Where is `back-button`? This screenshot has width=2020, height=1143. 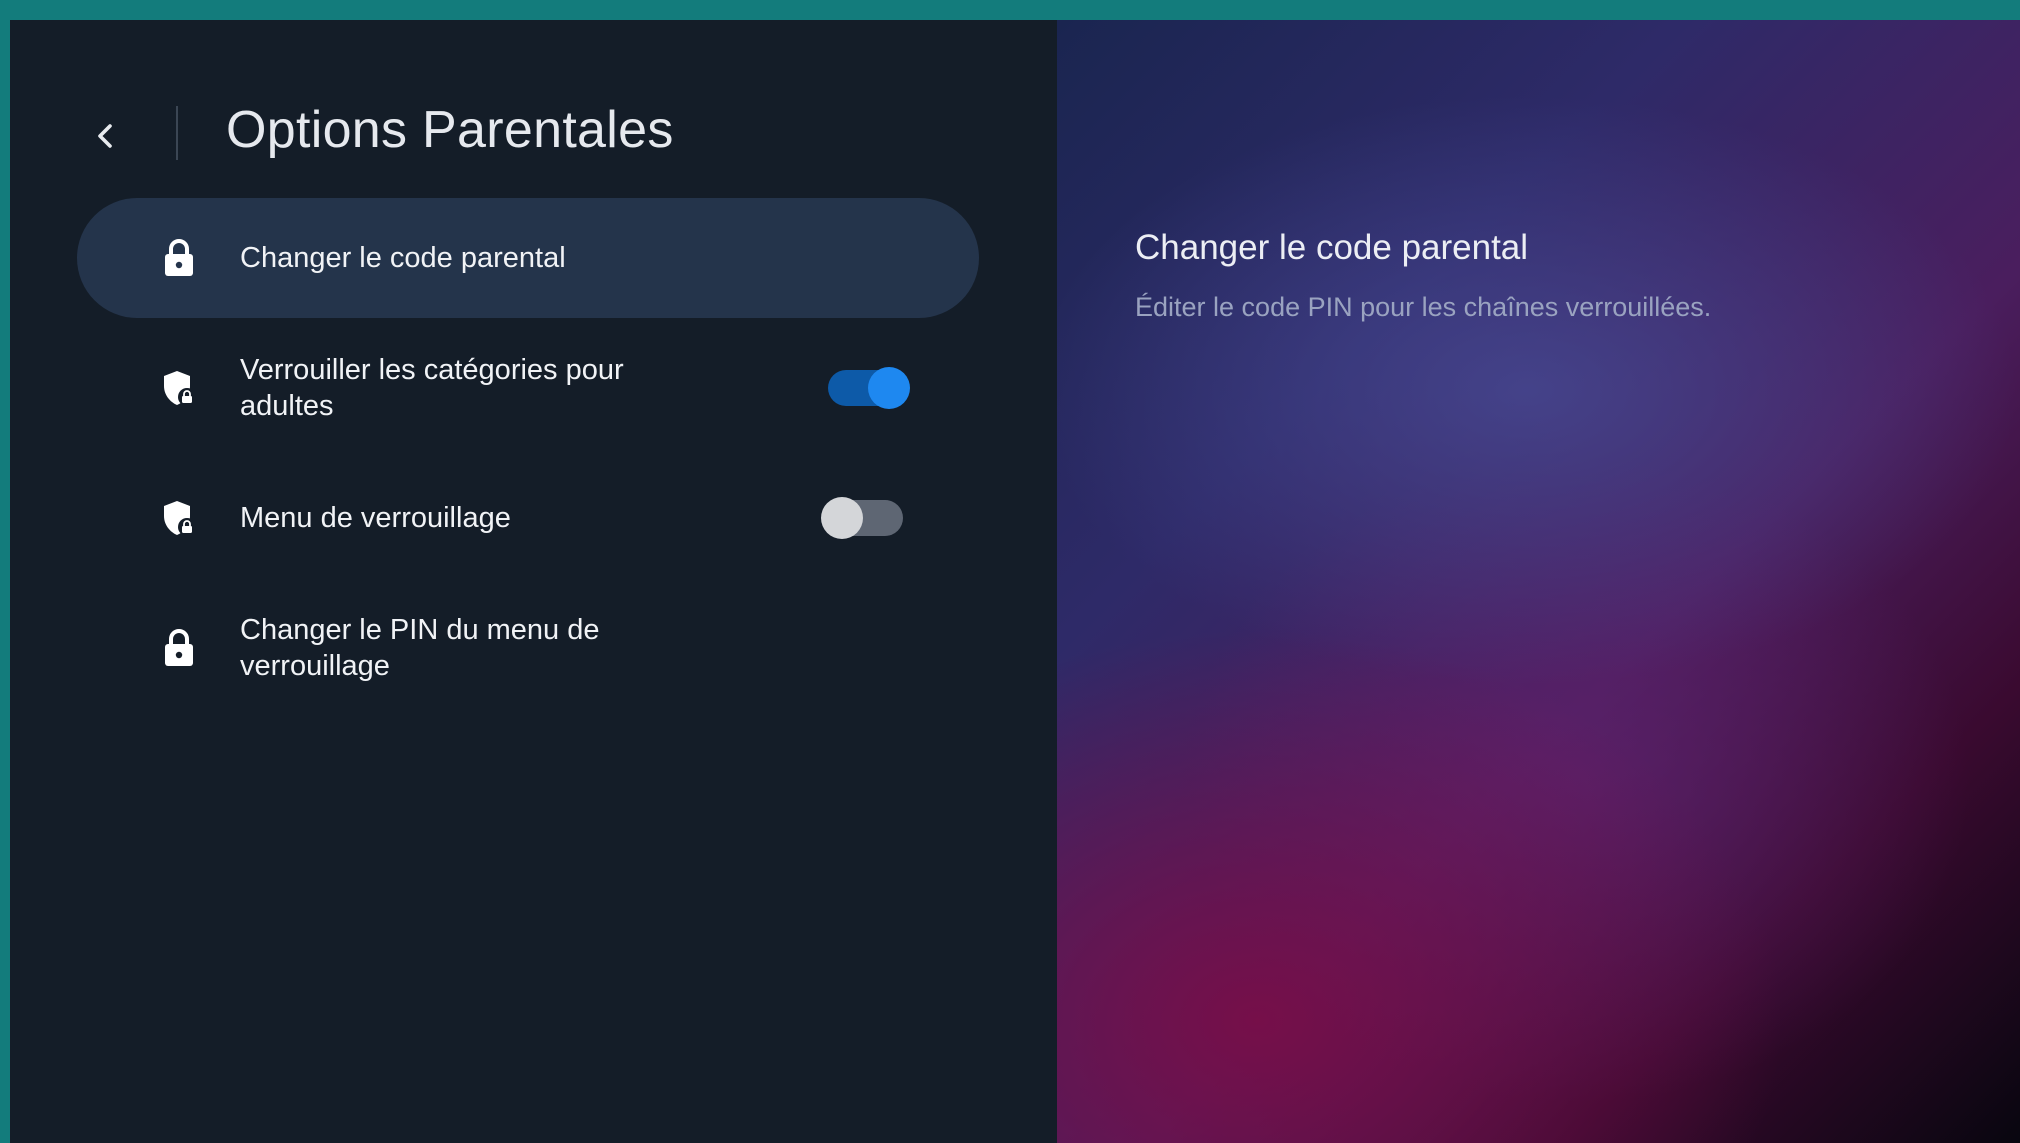 back-button is located at coordinates (105, 136).